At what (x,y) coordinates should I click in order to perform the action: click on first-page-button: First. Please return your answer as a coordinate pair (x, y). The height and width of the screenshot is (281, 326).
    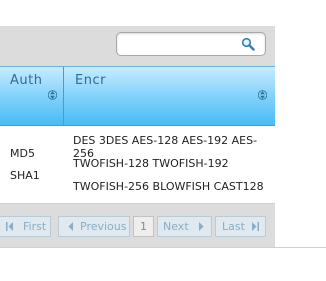
    Looking at the image, I should click on (25, 226).